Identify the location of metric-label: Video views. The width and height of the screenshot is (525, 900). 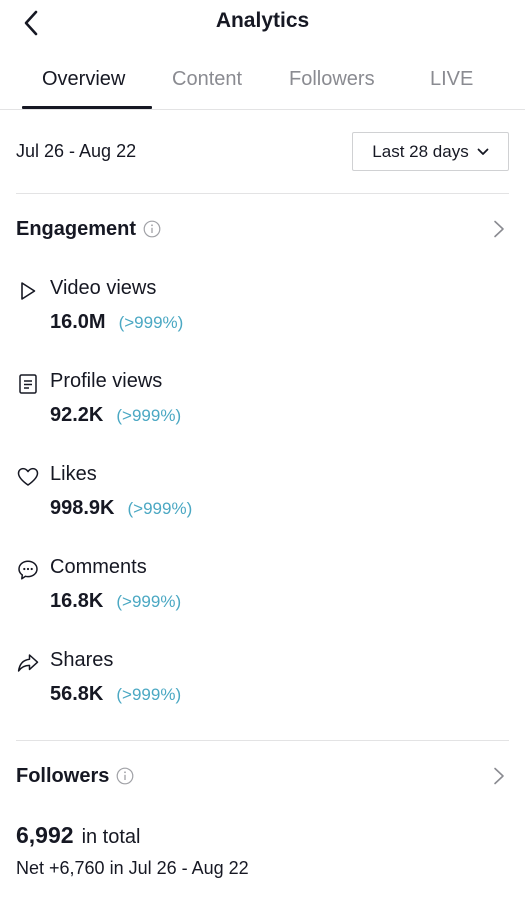
(103, 288).